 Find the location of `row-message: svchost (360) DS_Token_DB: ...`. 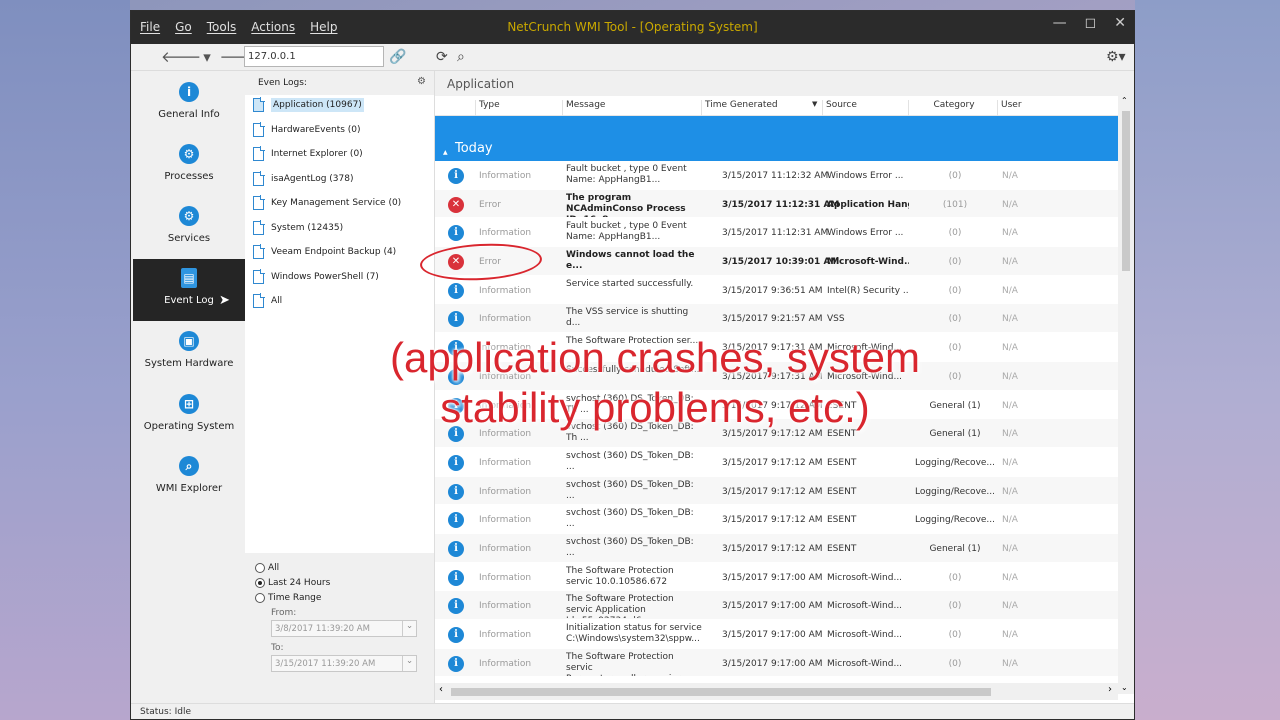

row-message: svchost (360) DS_Token_DB: ... is located at coordinates (630, 490).